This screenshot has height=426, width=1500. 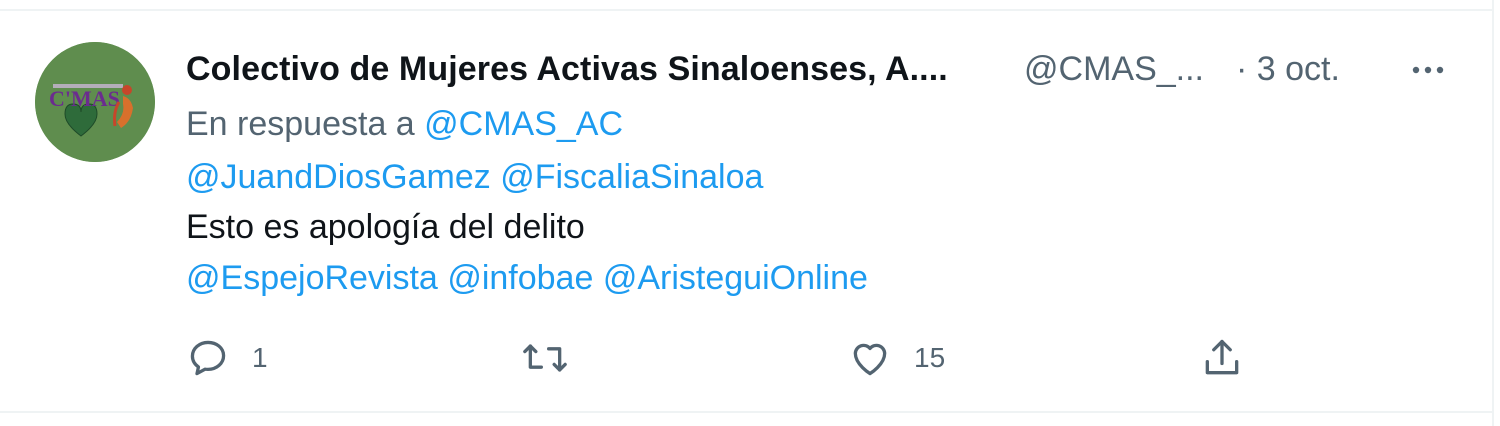 I want to click on mention-link: @FiscaliaSinaloa, so click(x=631, y=177).